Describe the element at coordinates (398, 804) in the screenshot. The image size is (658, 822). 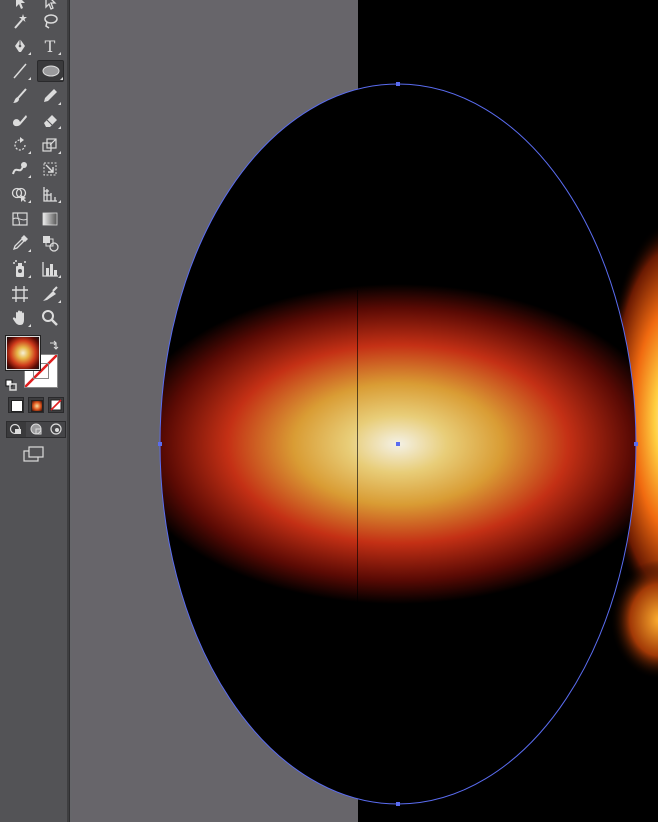
I see `anchor-point-bottom` at that location.